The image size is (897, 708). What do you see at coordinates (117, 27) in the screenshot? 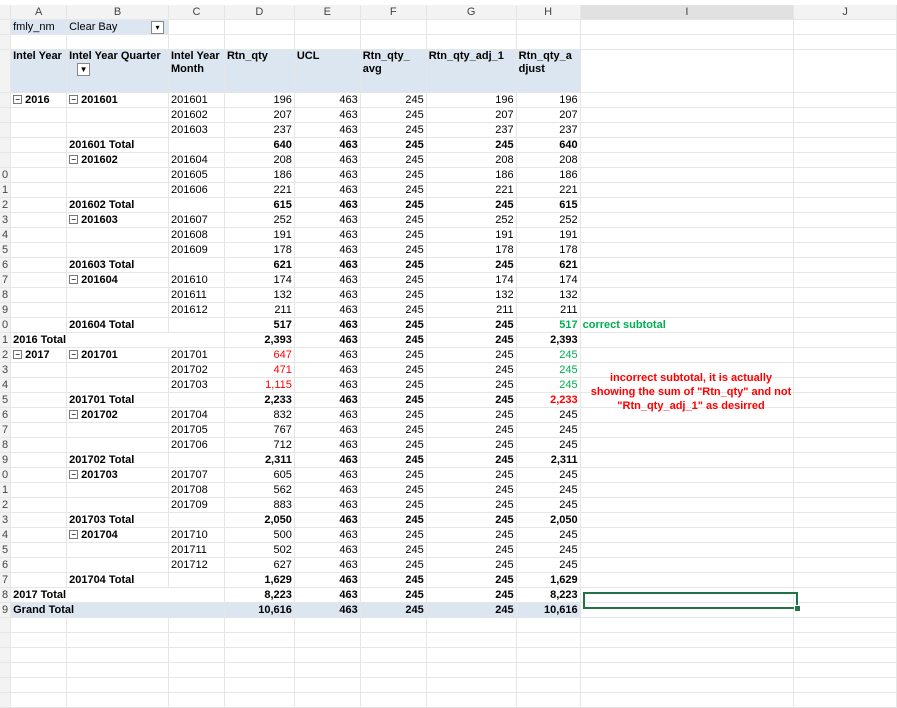
I see `filter-value: Clear Bay ▾` at bounding box center [117, 27].